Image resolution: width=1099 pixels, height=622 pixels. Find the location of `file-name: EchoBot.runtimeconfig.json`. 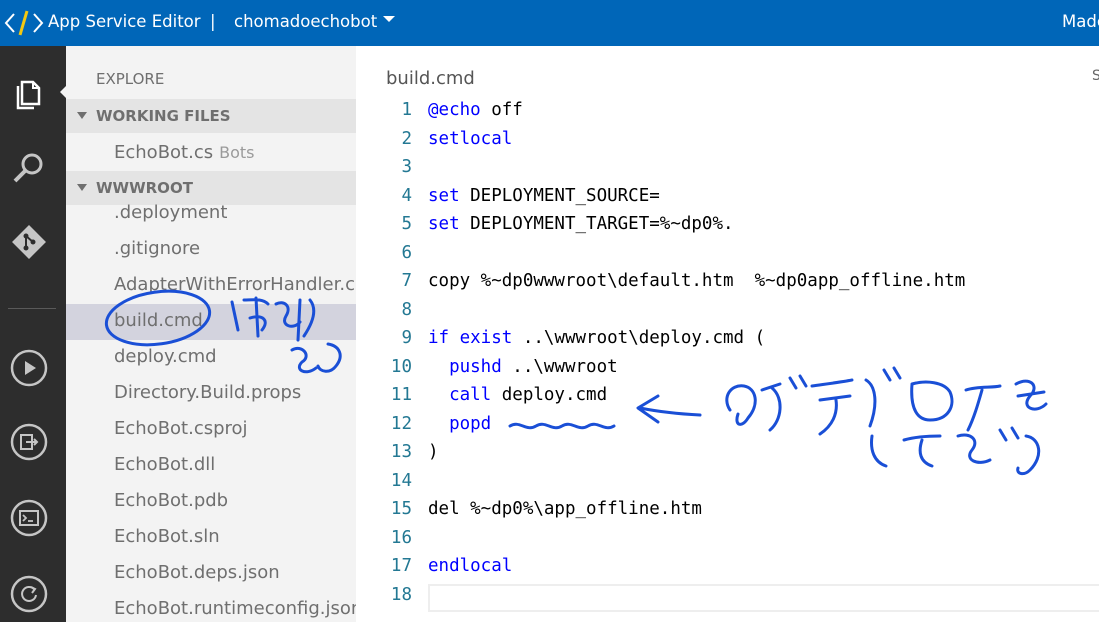

file-name: EchoBot.runtimeconfig.json is located at coordinates (235, 608).